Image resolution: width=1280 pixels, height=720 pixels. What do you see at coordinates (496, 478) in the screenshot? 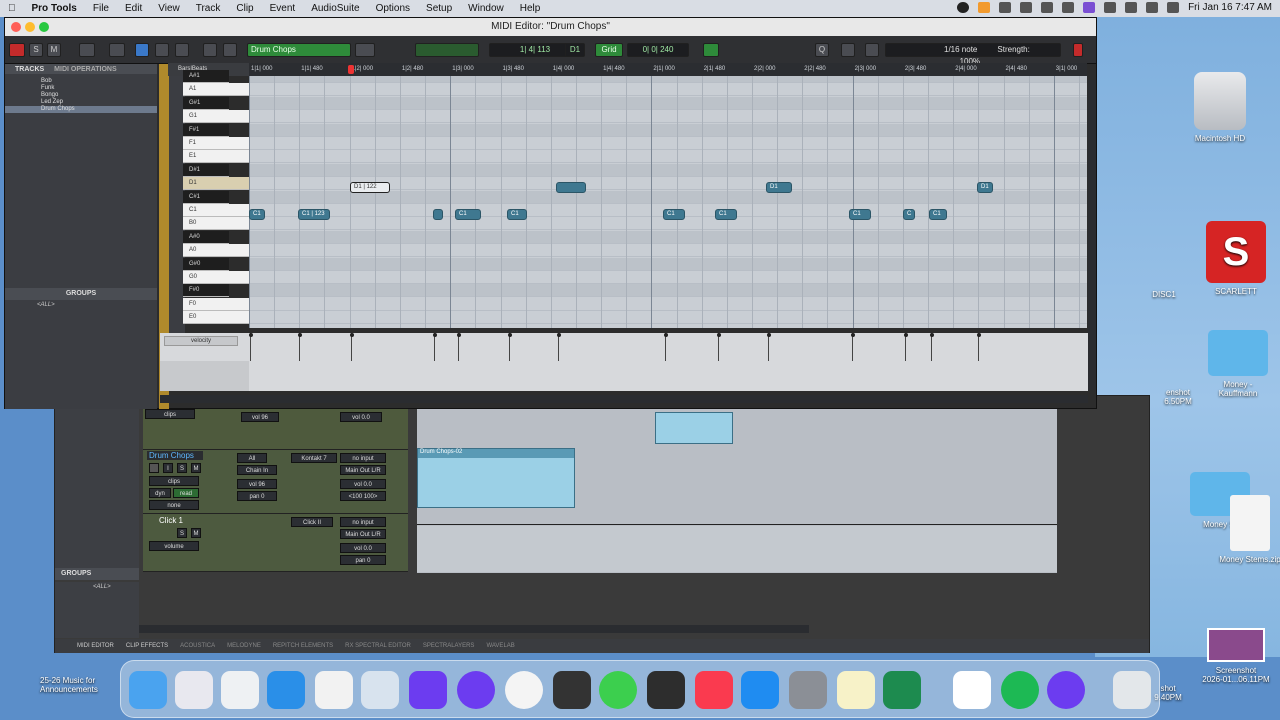
I see `clip-drum-chops: Drum Chops-02` at bounding box center [496, 478].